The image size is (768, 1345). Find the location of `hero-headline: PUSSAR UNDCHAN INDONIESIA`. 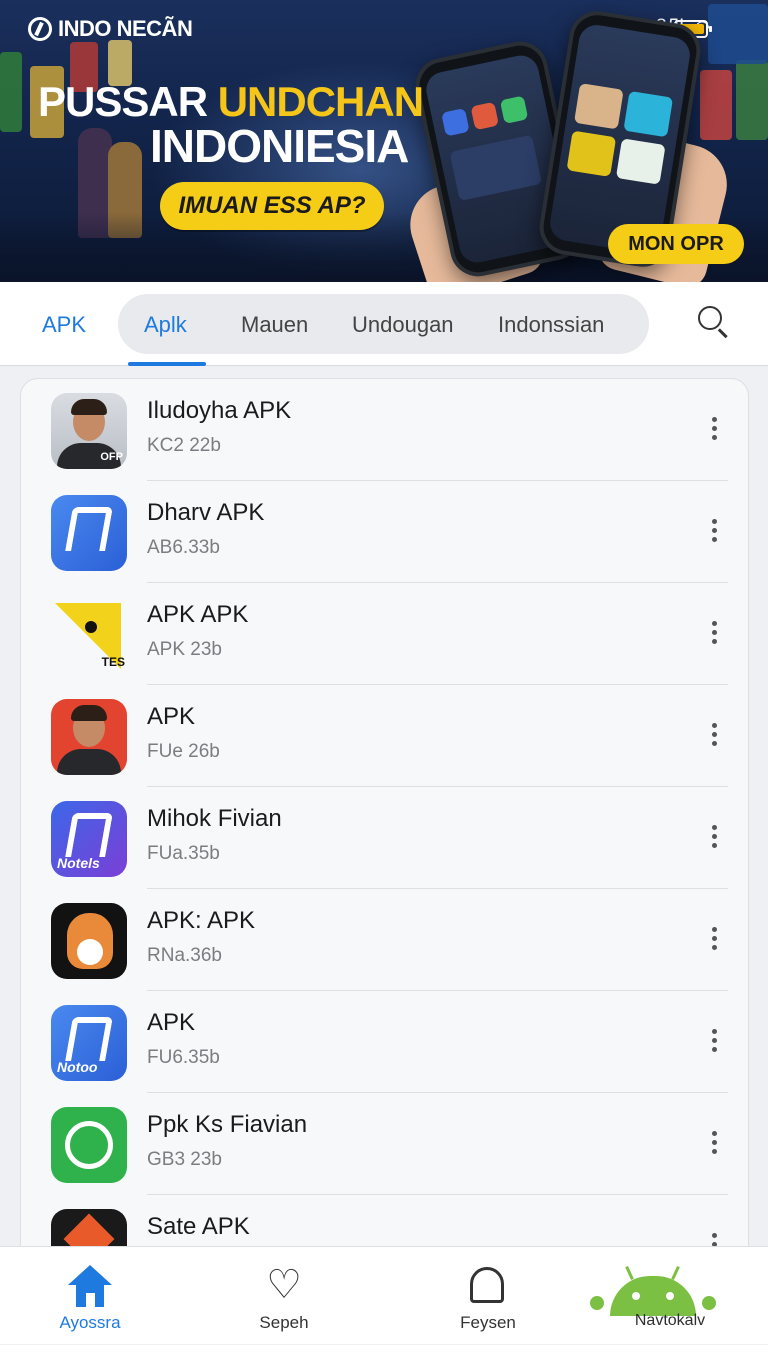

hero-headline: PUSSAR UNDCHAN INDONIESIA is located at coordinates (231, 125).